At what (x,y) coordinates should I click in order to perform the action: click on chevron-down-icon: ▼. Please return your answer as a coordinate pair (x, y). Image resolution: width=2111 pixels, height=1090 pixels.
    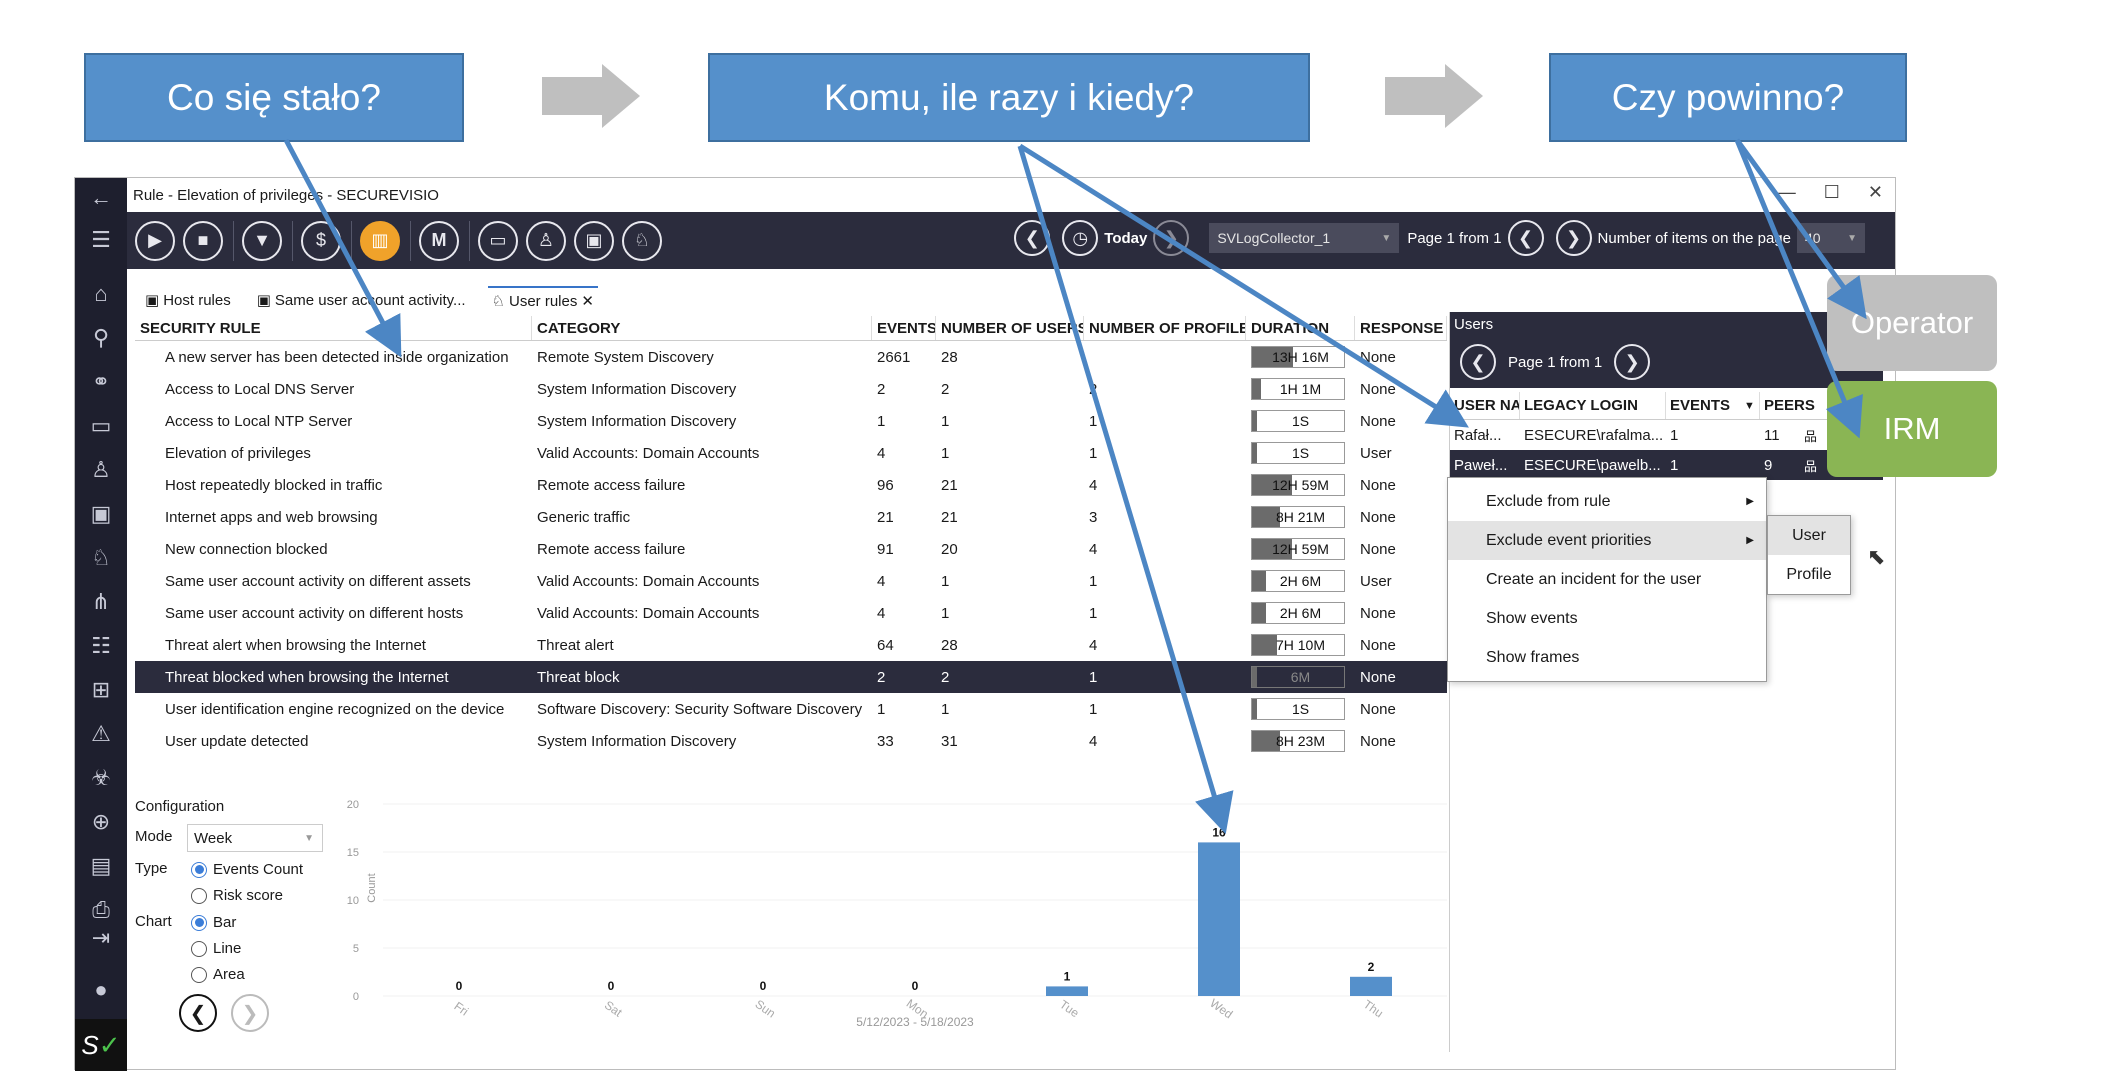
    Looking at the image, I should click on (1852, 238).